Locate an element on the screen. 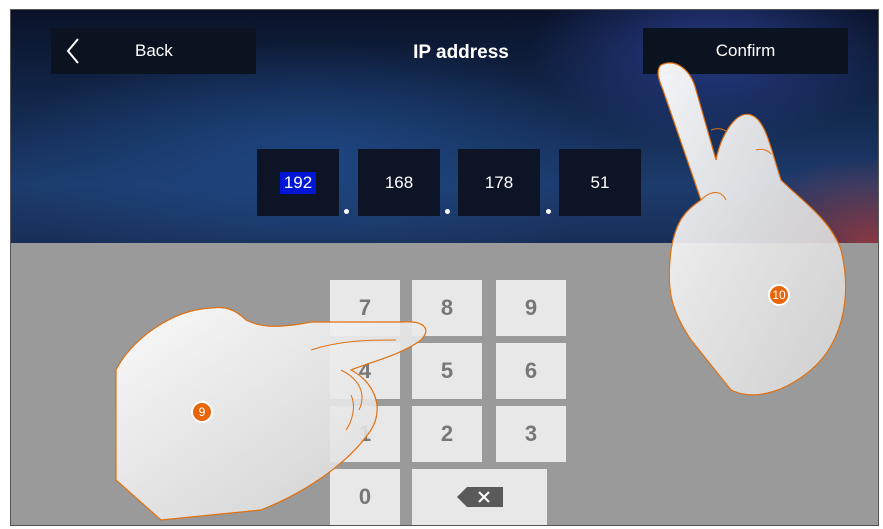  callout-badge-10-label: 10 is located at coordinates (779, 295).